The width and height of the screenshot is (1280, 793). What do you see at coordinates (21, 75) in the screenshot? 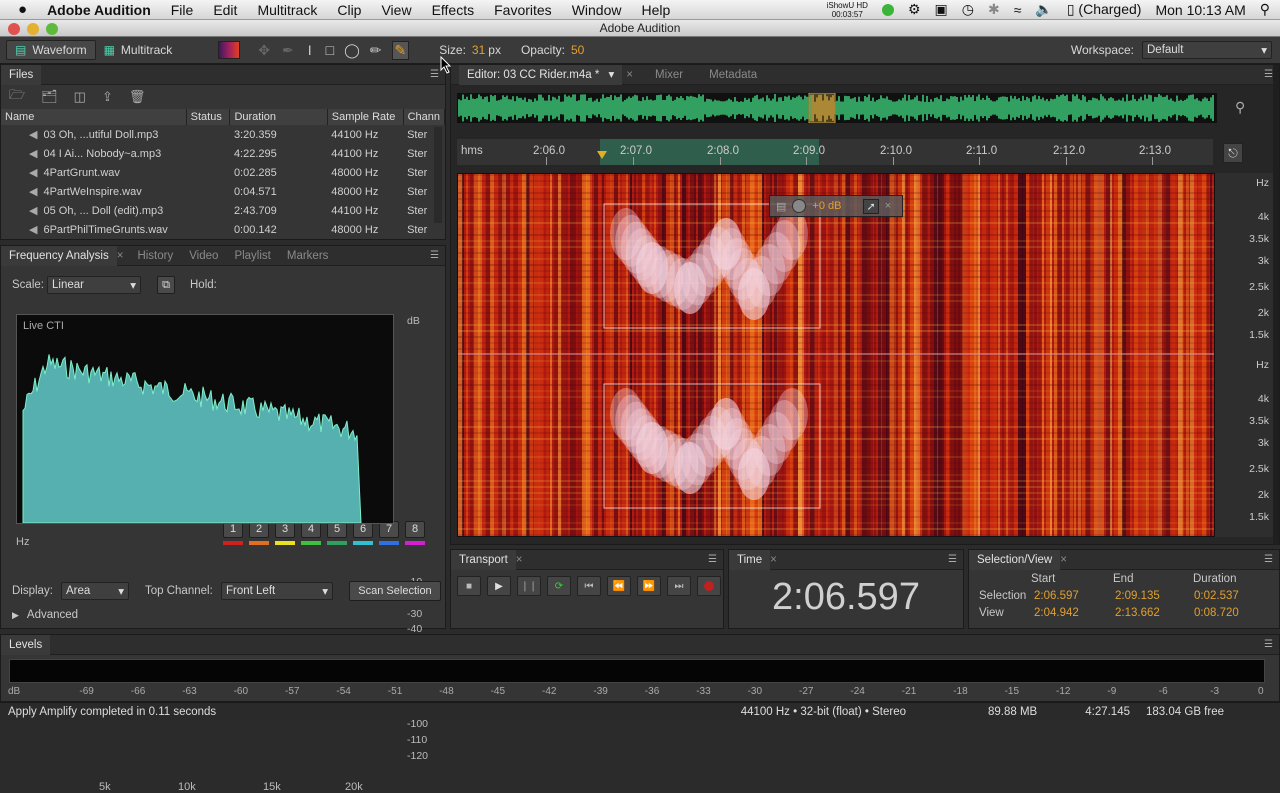
I see `tab-files: Files` at bounding box center [21, 75].